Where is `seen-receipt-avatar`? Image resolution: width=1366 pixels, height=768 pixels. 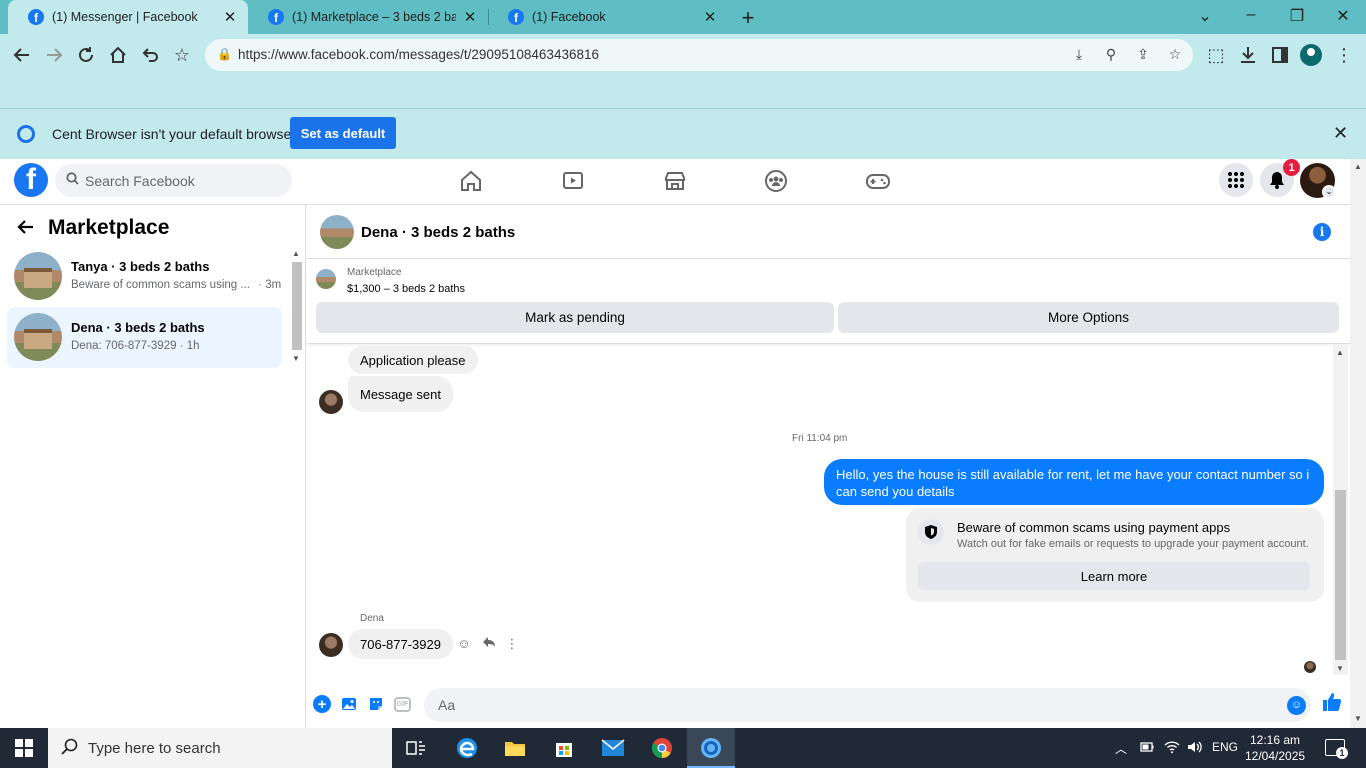 seen-receipt-avatar is located at coordinates (1310, 667).